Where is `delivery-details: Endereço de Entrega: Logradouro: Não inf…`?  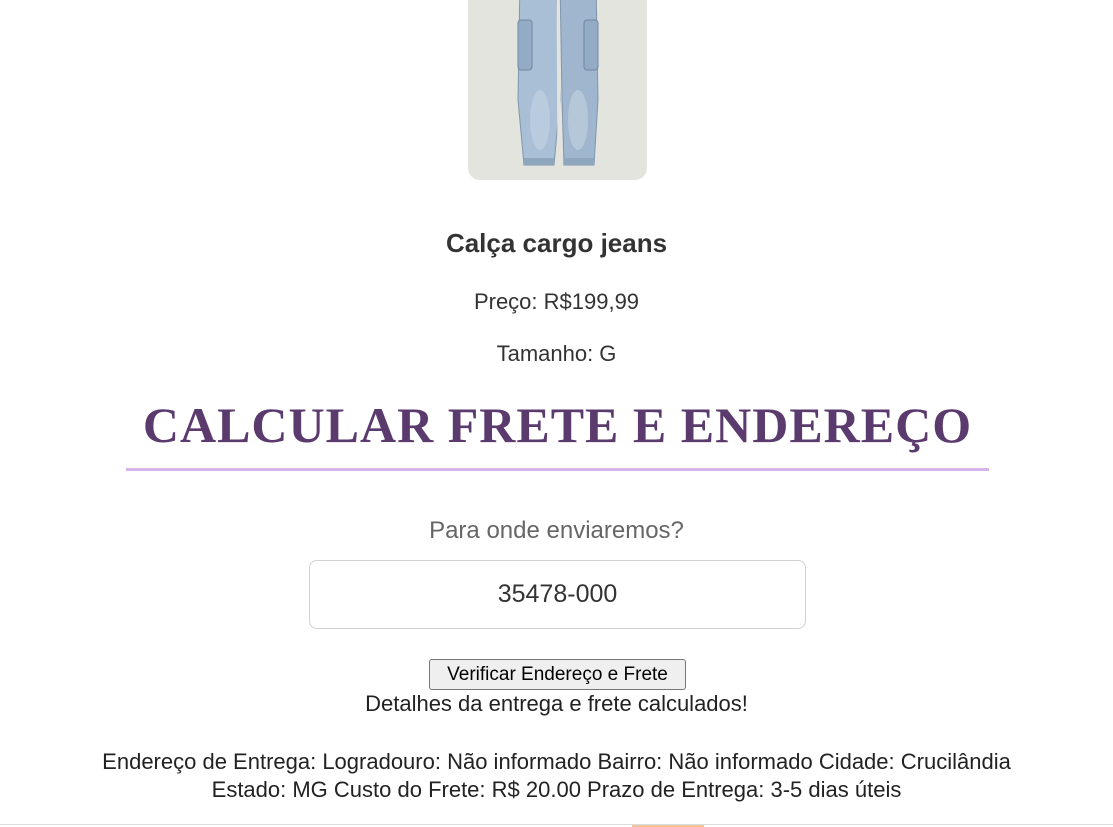
delivery-details: Endereço de Entrega: Logradouro: Não inf… is located at coordinates (556, 776).